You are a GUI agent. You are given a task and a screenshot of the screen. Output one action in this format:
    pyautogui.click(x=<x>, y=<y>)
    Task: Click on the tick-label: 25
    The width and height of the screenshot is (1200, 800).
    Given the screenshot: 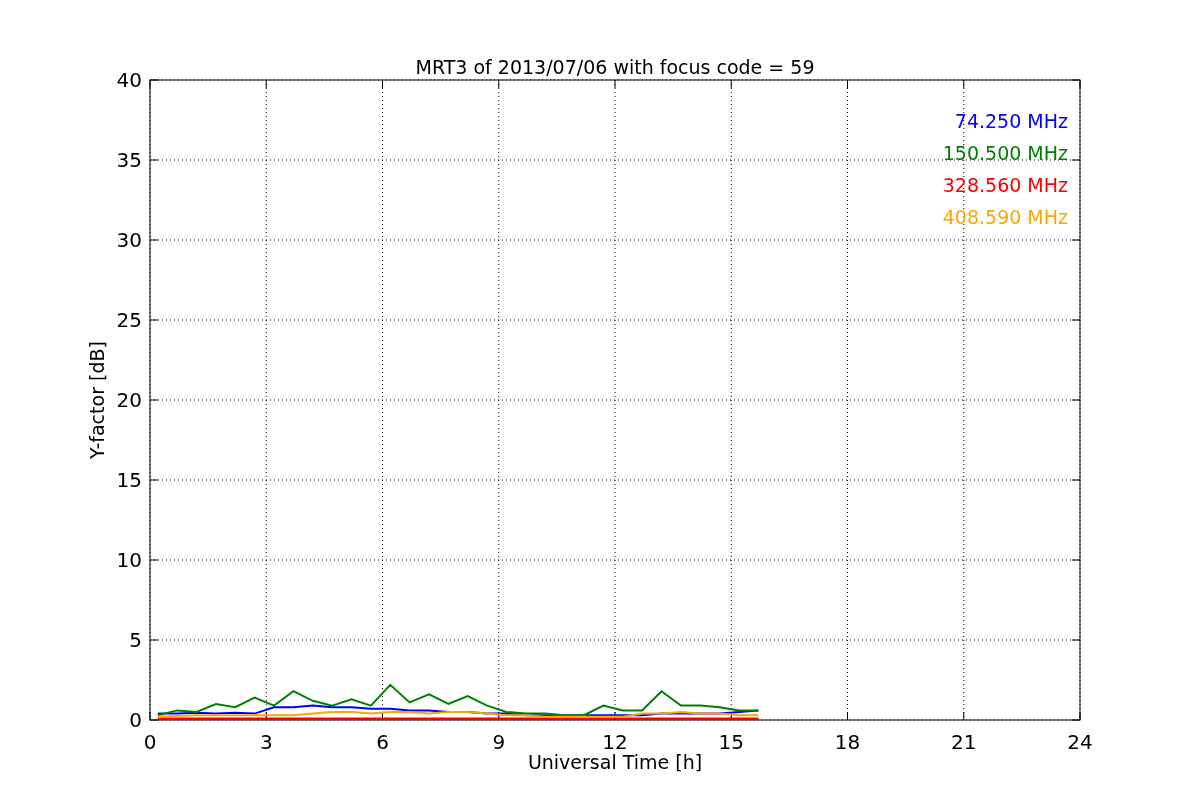 What is the action you would take?
    pyautogui.click(x=129, y=320)
    